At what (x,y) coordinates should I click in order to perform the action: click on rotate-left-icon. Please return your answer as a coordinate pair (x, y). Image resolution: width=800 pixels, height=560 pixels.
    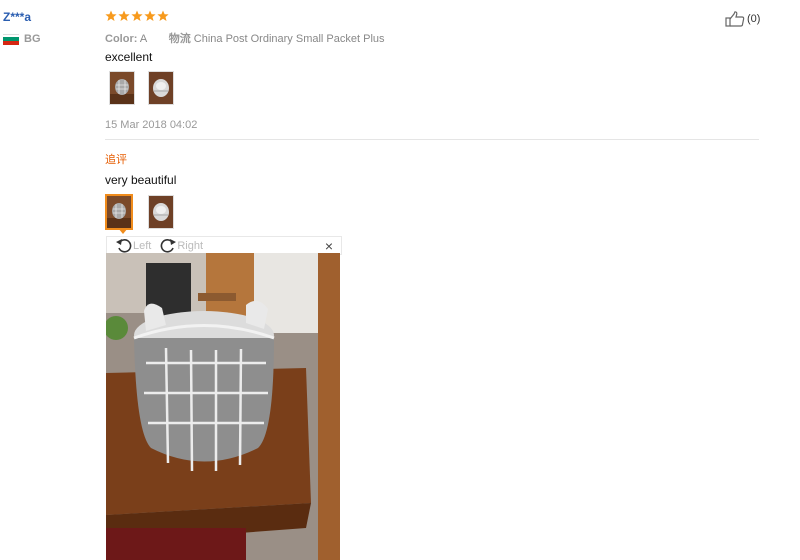
    Looking at the image, I should click on (124, 245).